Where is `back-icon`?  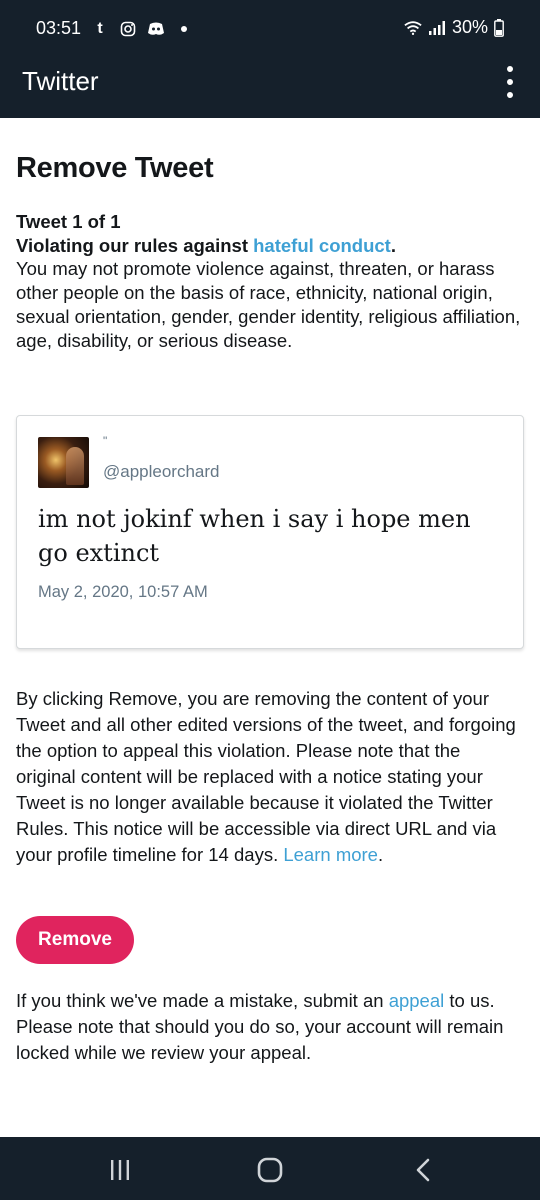 back-icon is located at coordinates (423, 1170).